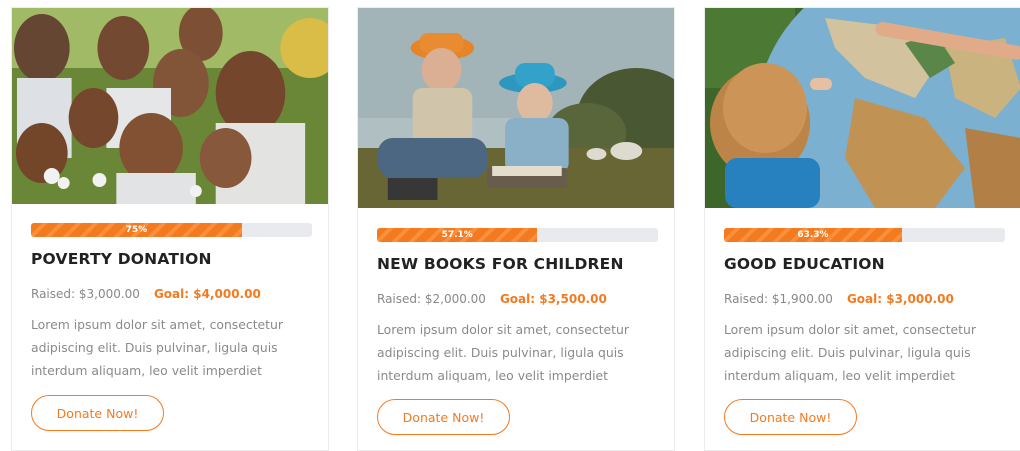  What do you see at coordinates (778, 299) in the screenshot?
I see `raised-amount: Raised: $1,900.00` at bounding box center [778, 299].